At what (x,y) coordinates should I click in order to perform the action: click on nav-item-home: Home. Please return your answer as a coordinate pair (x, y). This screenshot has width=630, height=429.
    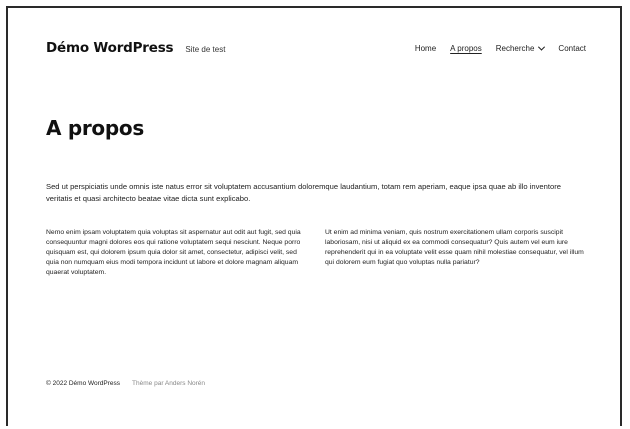
    Looking at the image, I should click on (425, 48).